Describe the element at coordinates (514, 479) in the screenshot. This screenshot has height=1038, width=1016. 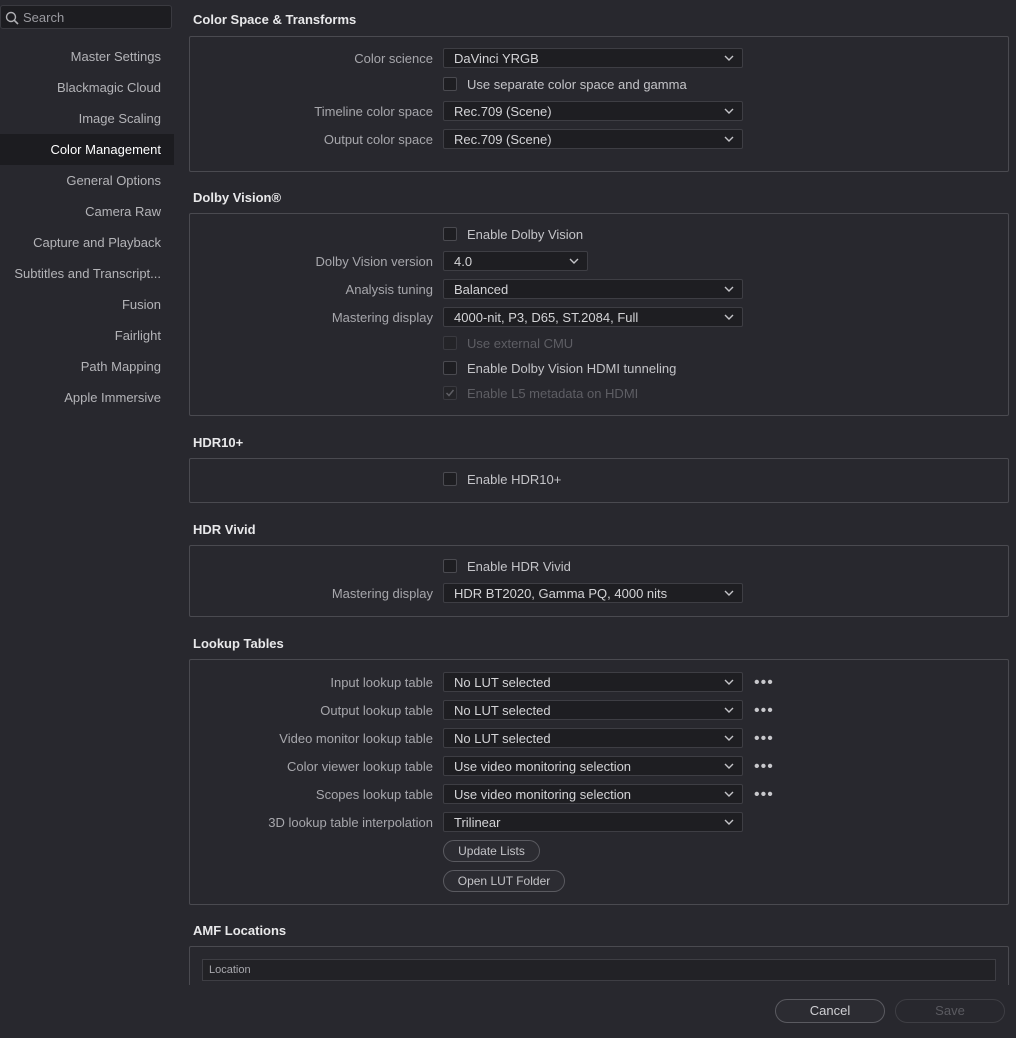
I see `enable-hdr10-label: Enable HDR10+` at that location.